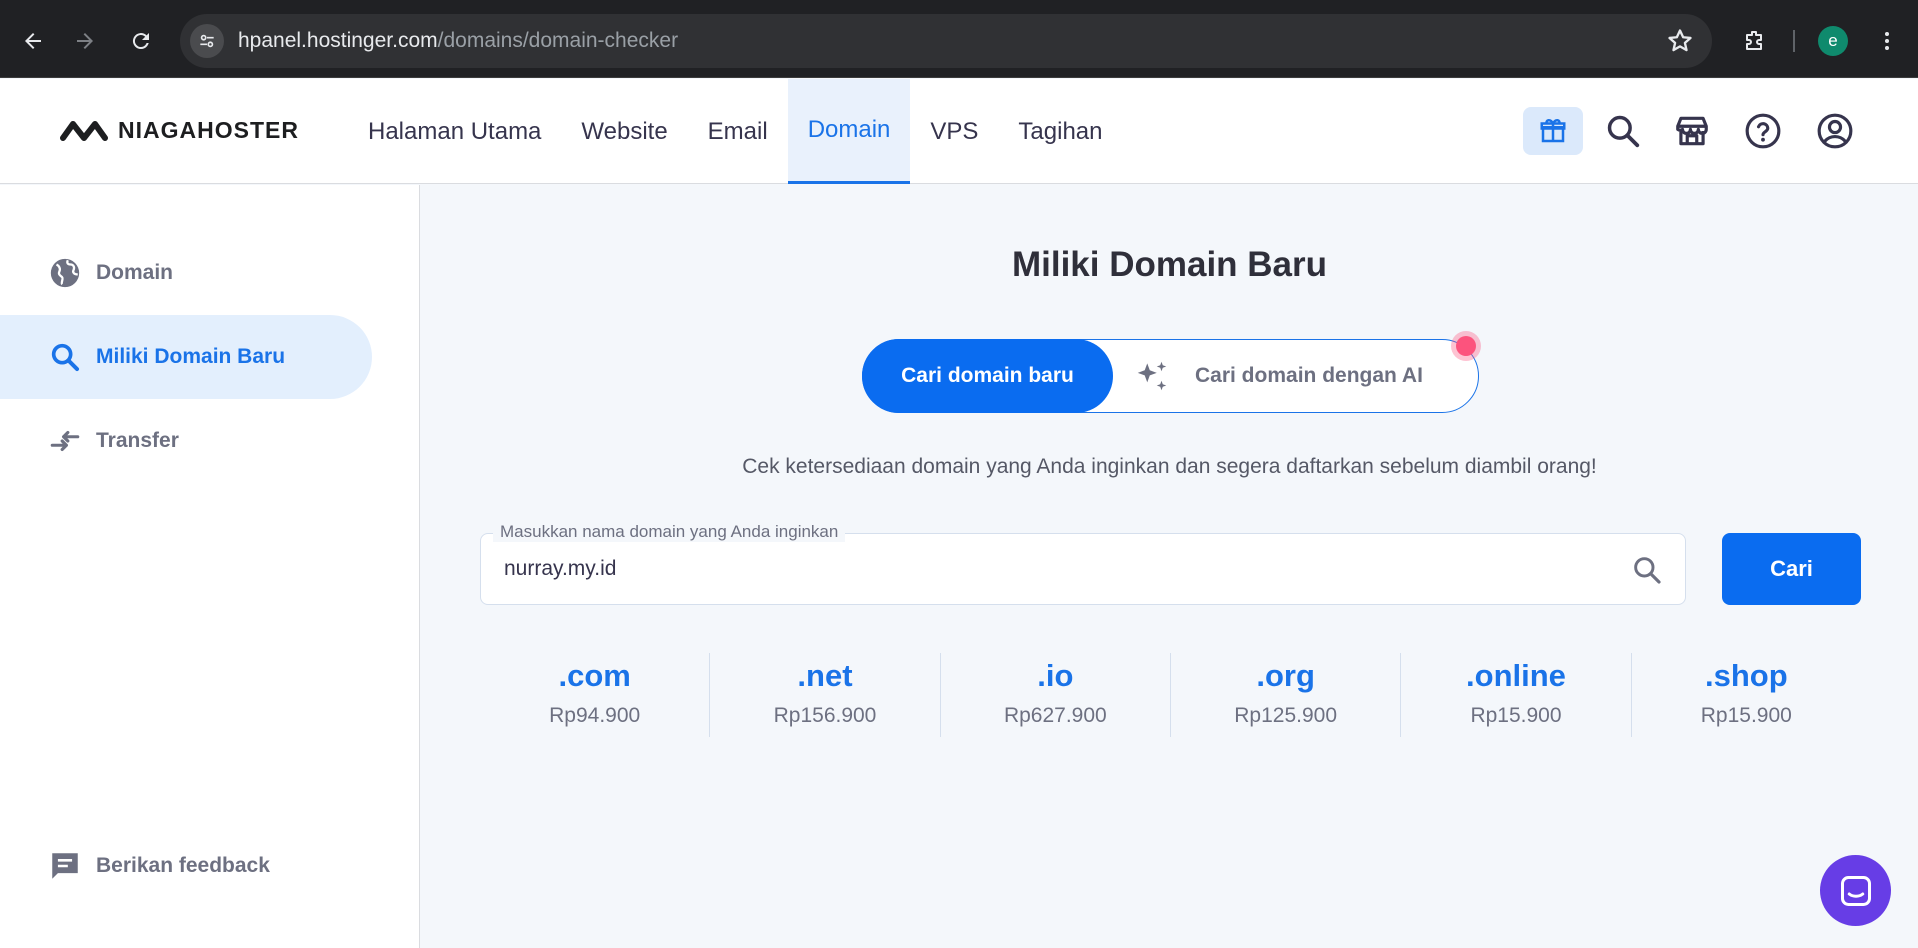 This screenshot has width=1918, height=948. I want to click on chat-launcher-button, so click(1855, 890).